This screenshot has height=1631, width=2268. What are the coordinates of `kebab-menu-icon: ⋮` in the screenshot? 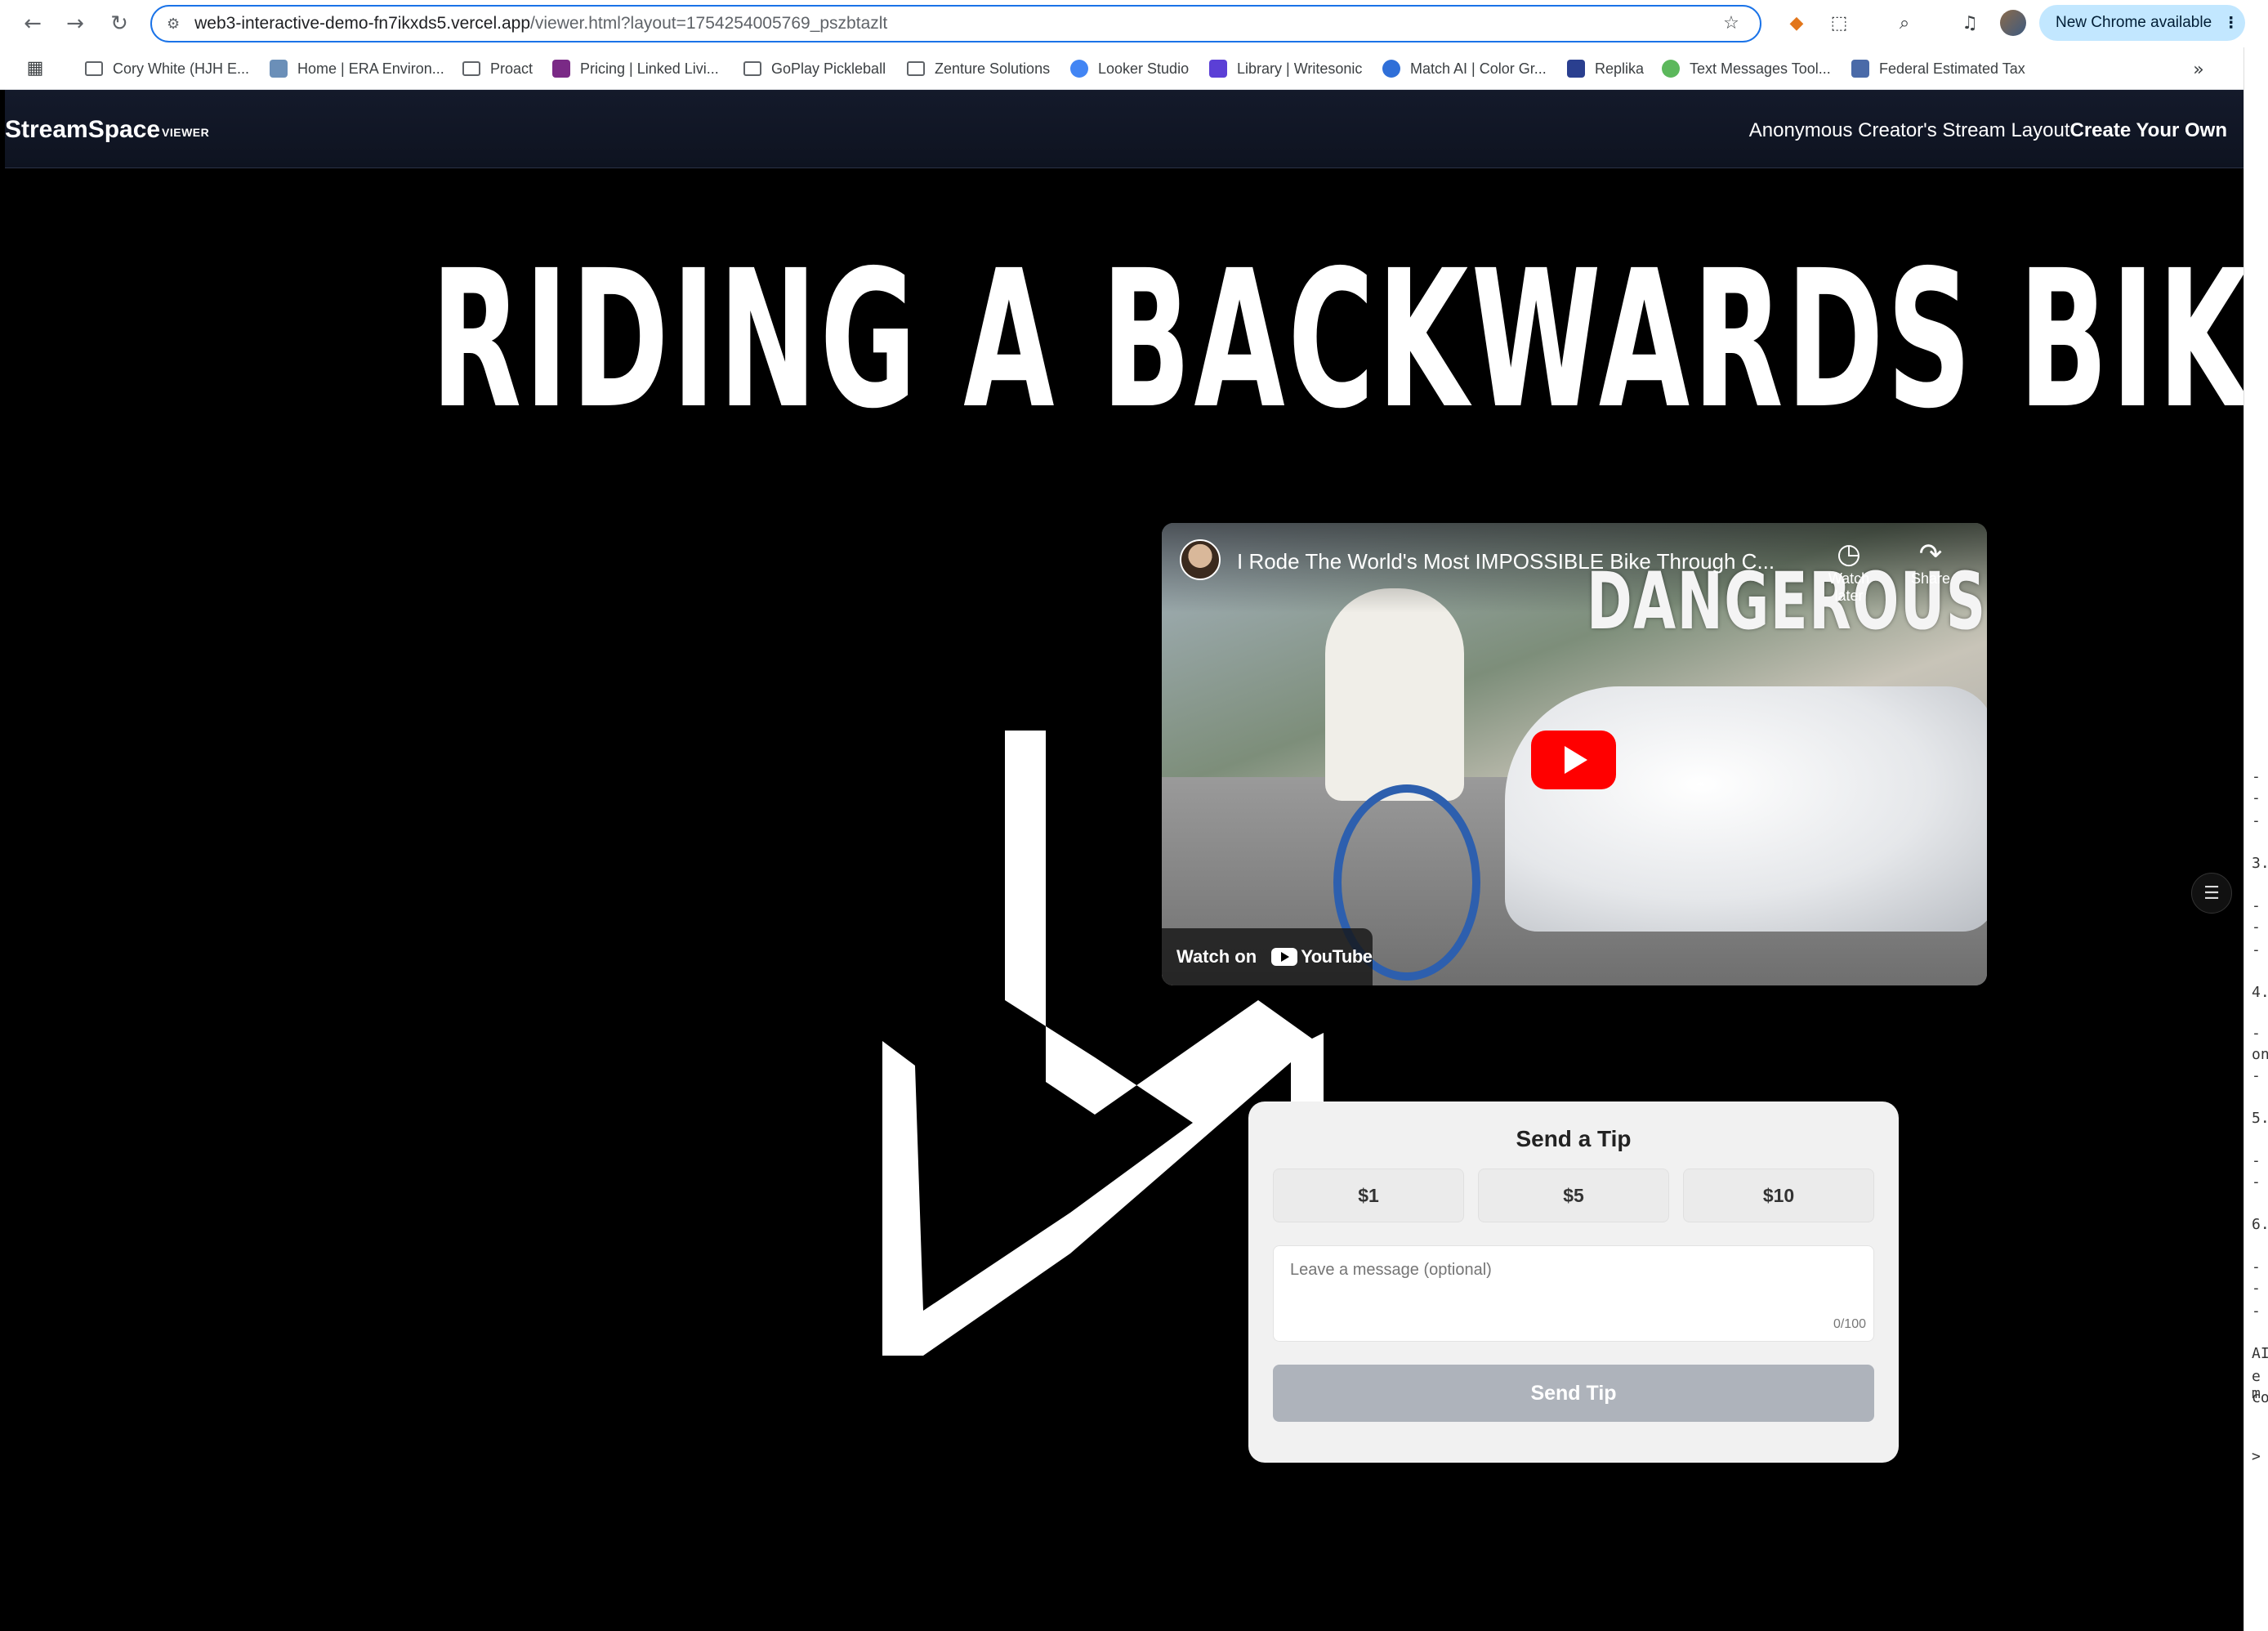 It's located at (2231, 23).